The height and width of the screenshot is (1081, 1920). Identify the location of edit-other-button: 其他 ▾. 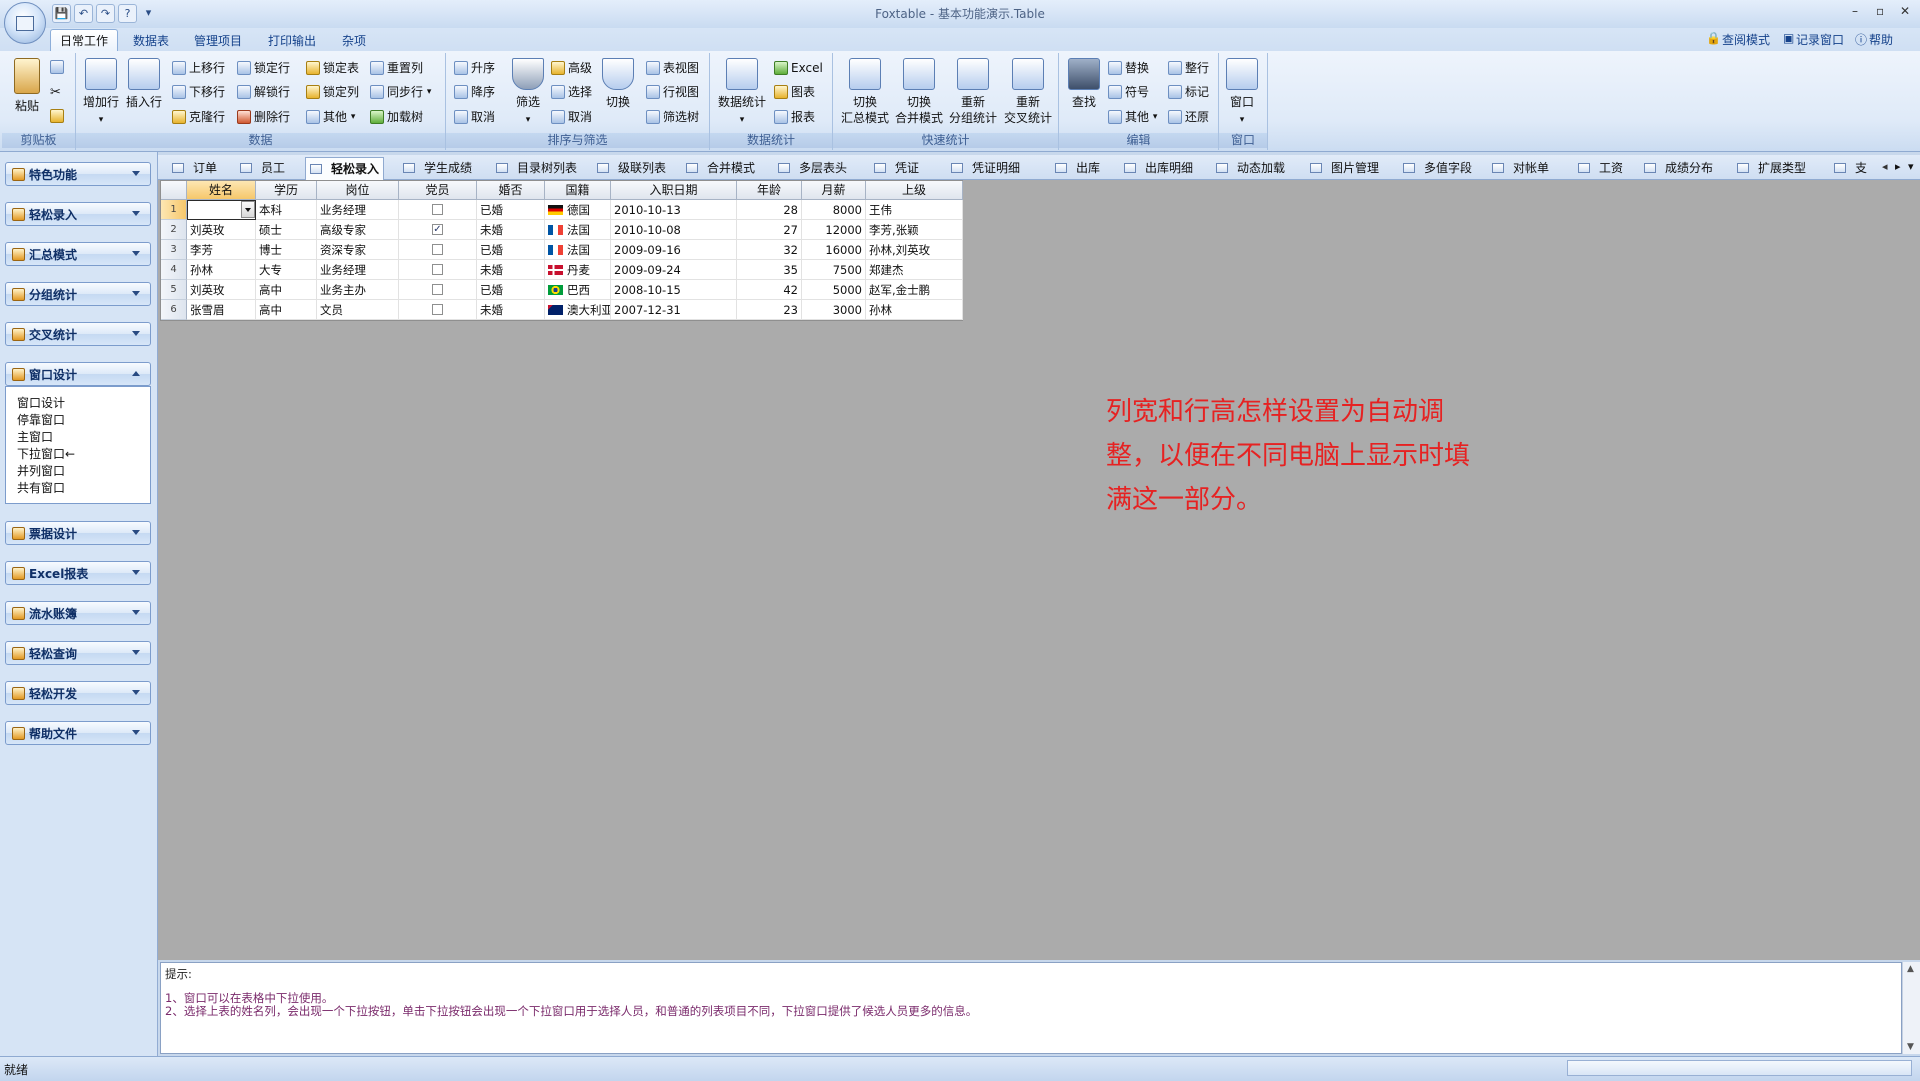
(1132, 117).